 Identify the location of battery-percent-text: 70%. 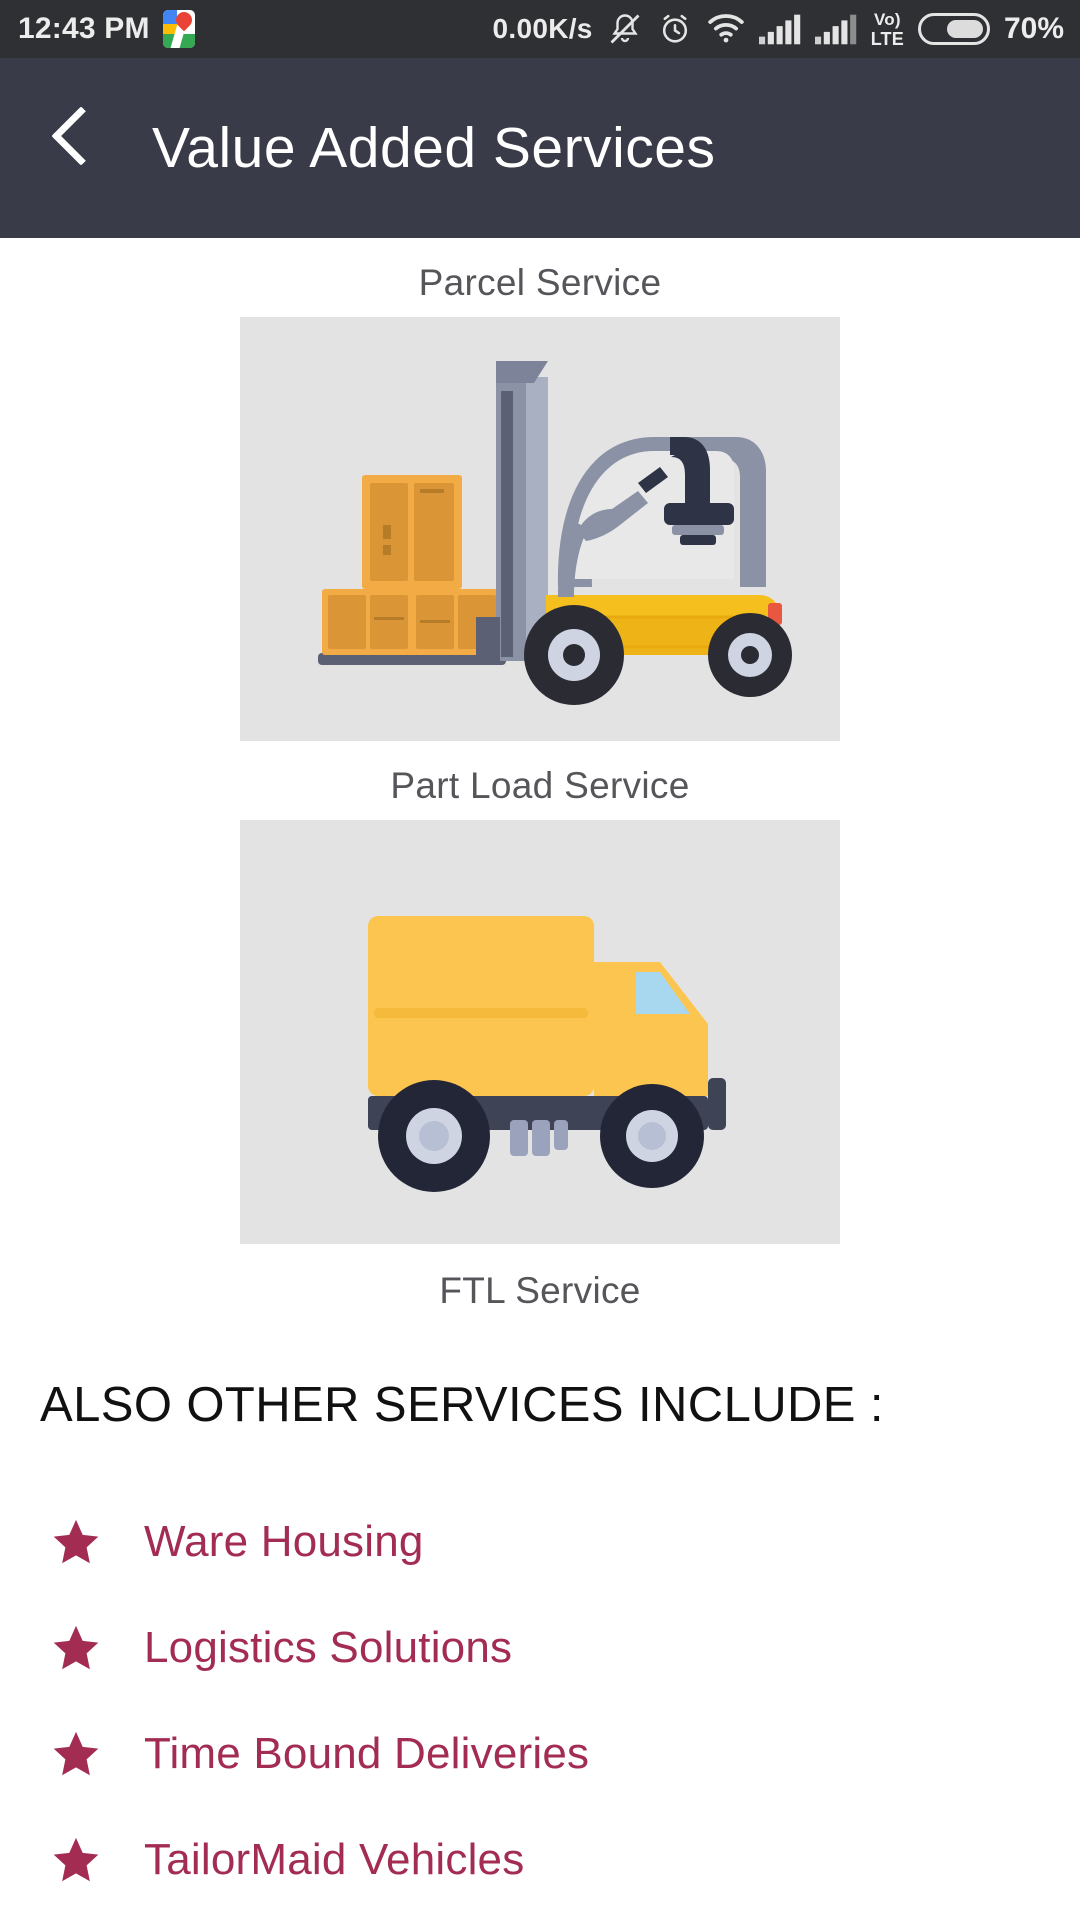
(1033, 28).